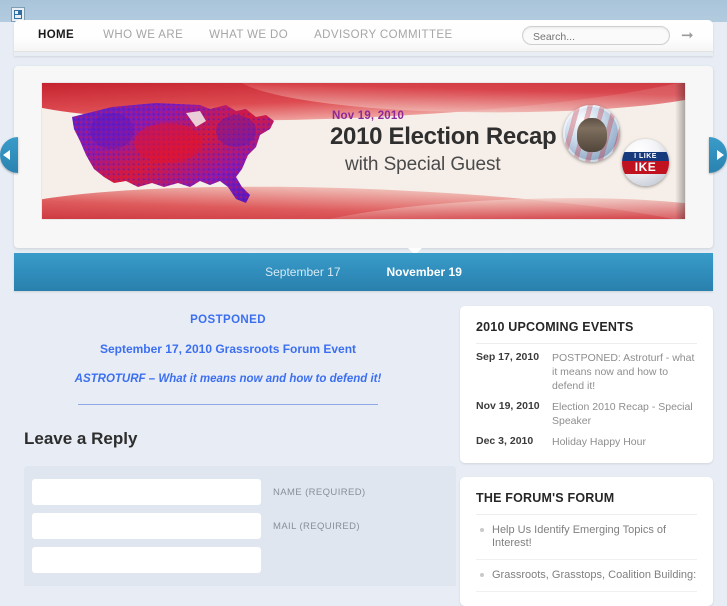 The width and height of the screenshot is (727, 606). What do you see at coordinates (228, 404) in the screenshot?
I see `post-divider` at bounding box center [228, 404].